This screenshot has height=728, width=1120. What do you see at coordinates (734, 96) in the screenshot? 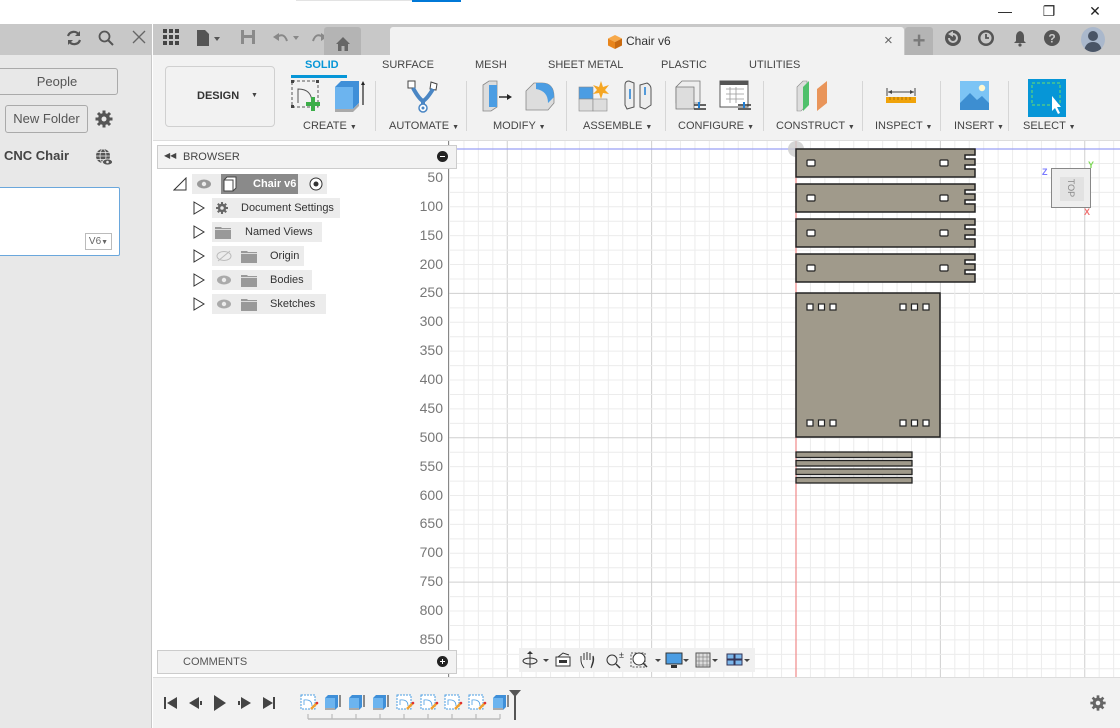
I see `configuration-table-button` at bounding box center [734, 96].